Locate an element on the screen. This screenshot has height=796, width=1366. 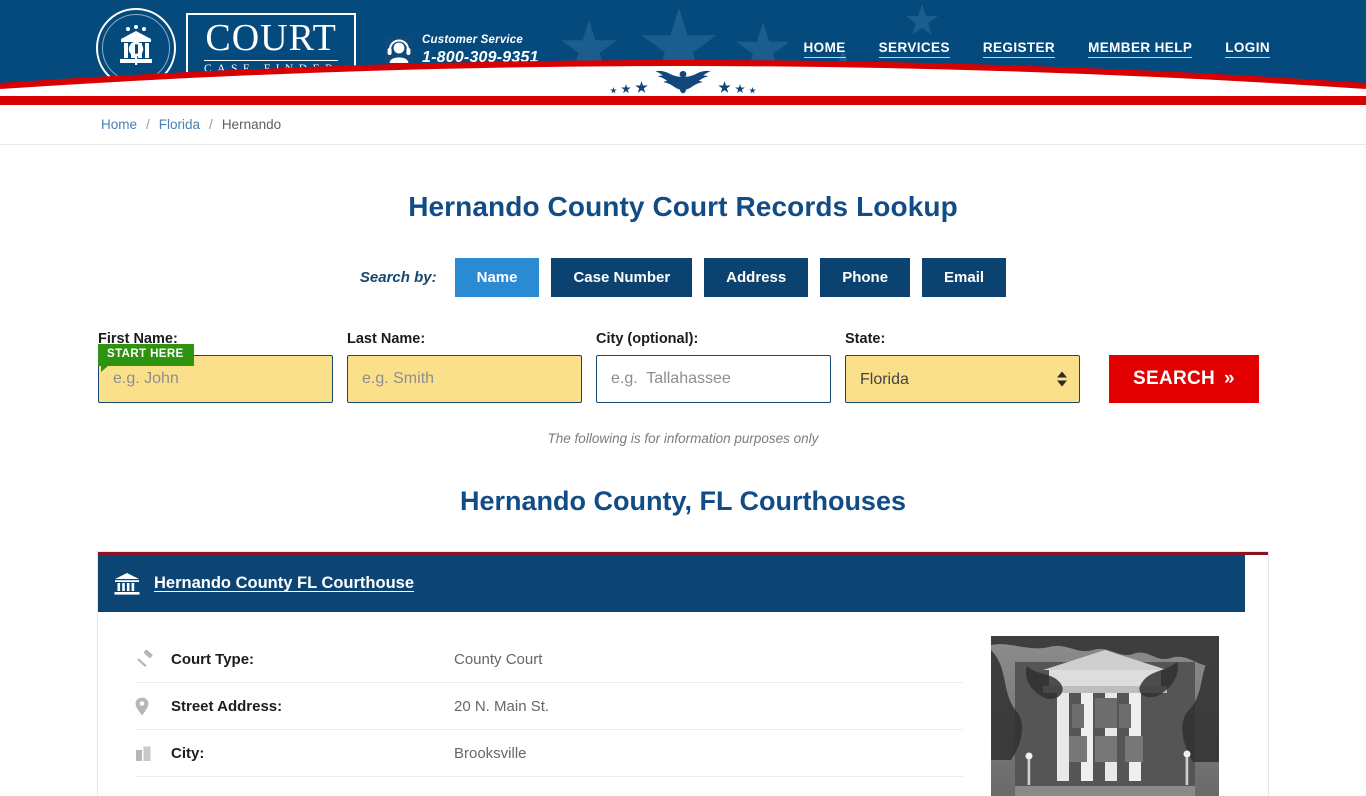
state-select: Florida is located at coordinates (962, 379).